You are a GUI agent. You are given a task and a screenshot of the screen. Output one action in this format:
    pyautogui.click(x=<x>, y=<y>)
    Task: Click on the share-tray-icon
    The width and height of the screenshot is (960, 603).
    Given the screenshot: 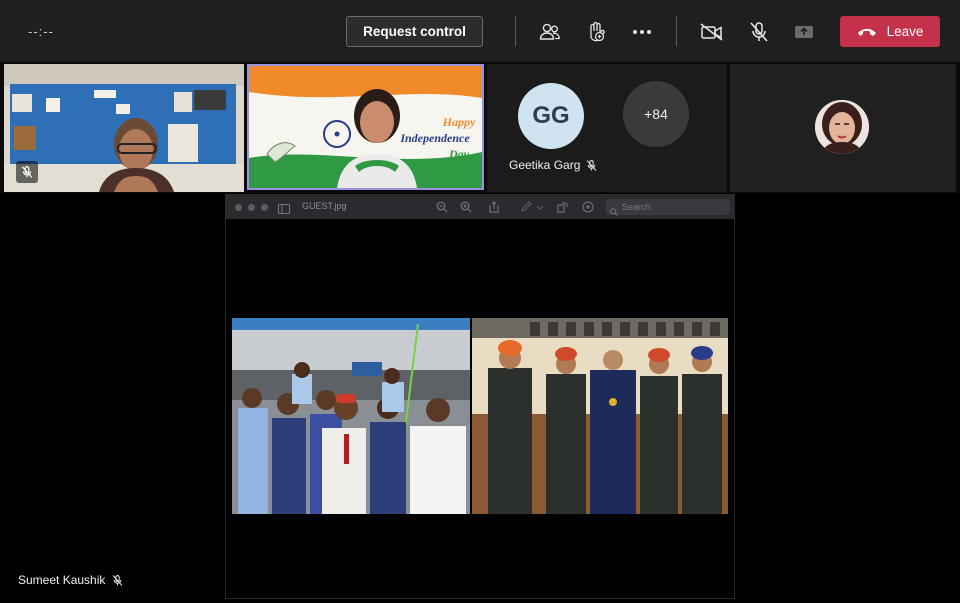 What is the action you would take?
    pyautogui.click(x=804, y=32)
    